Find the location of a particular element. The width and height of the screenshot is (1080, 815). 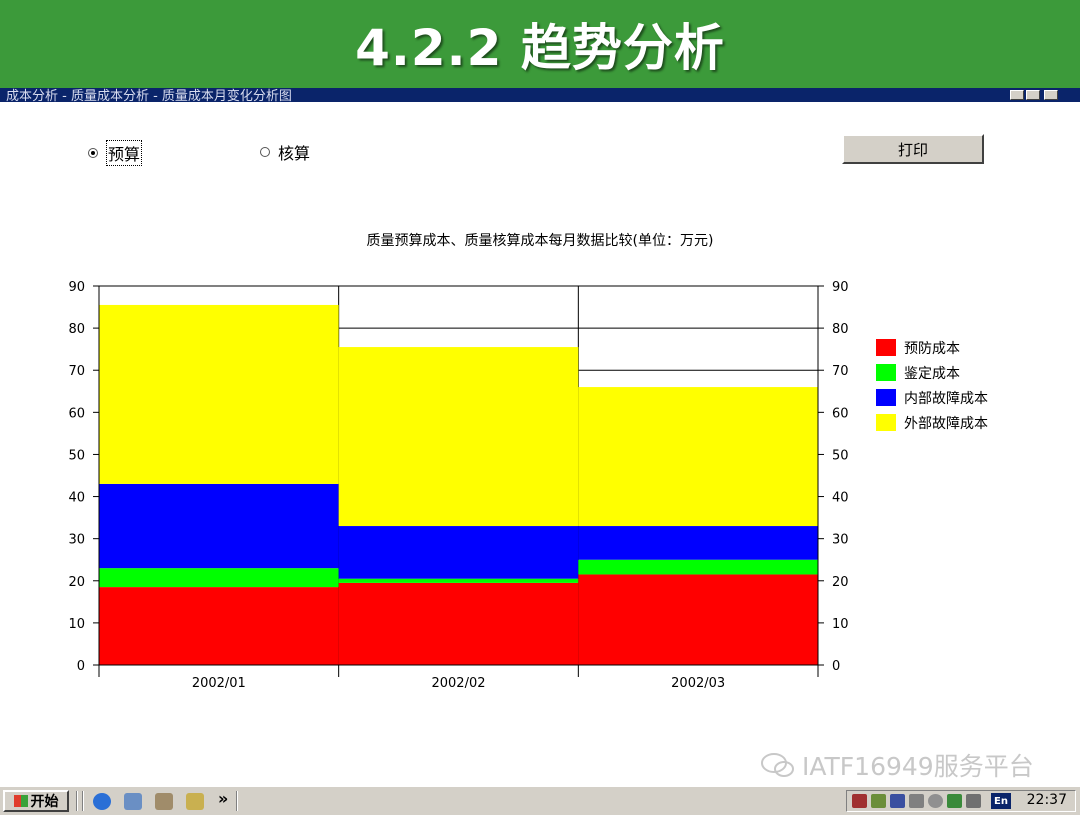

y-tick-label-right: 90 is located at coordinates (840, 287).